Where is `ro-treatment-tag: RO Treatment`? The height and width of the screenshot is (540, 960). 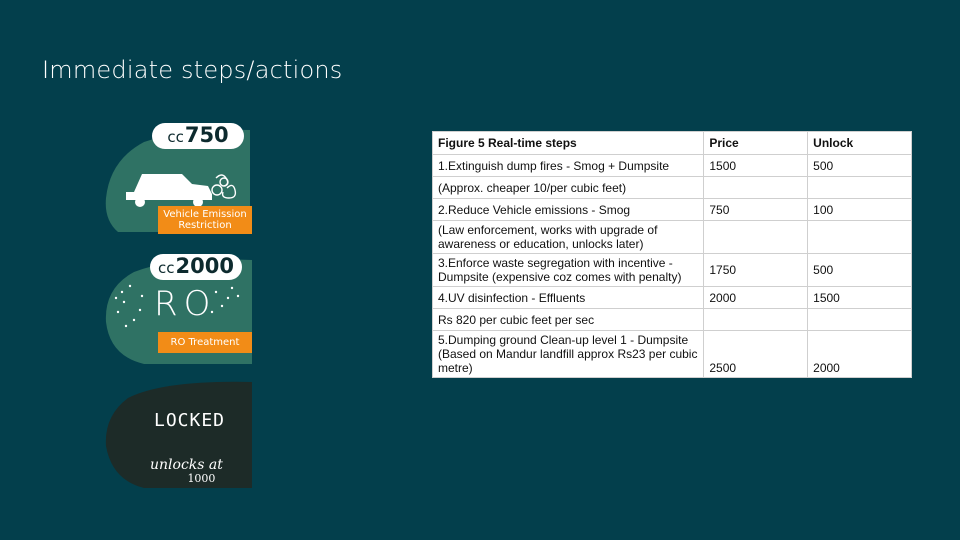 ro-treatment-tag: RO Treatment is located at coordinates (205, 342).